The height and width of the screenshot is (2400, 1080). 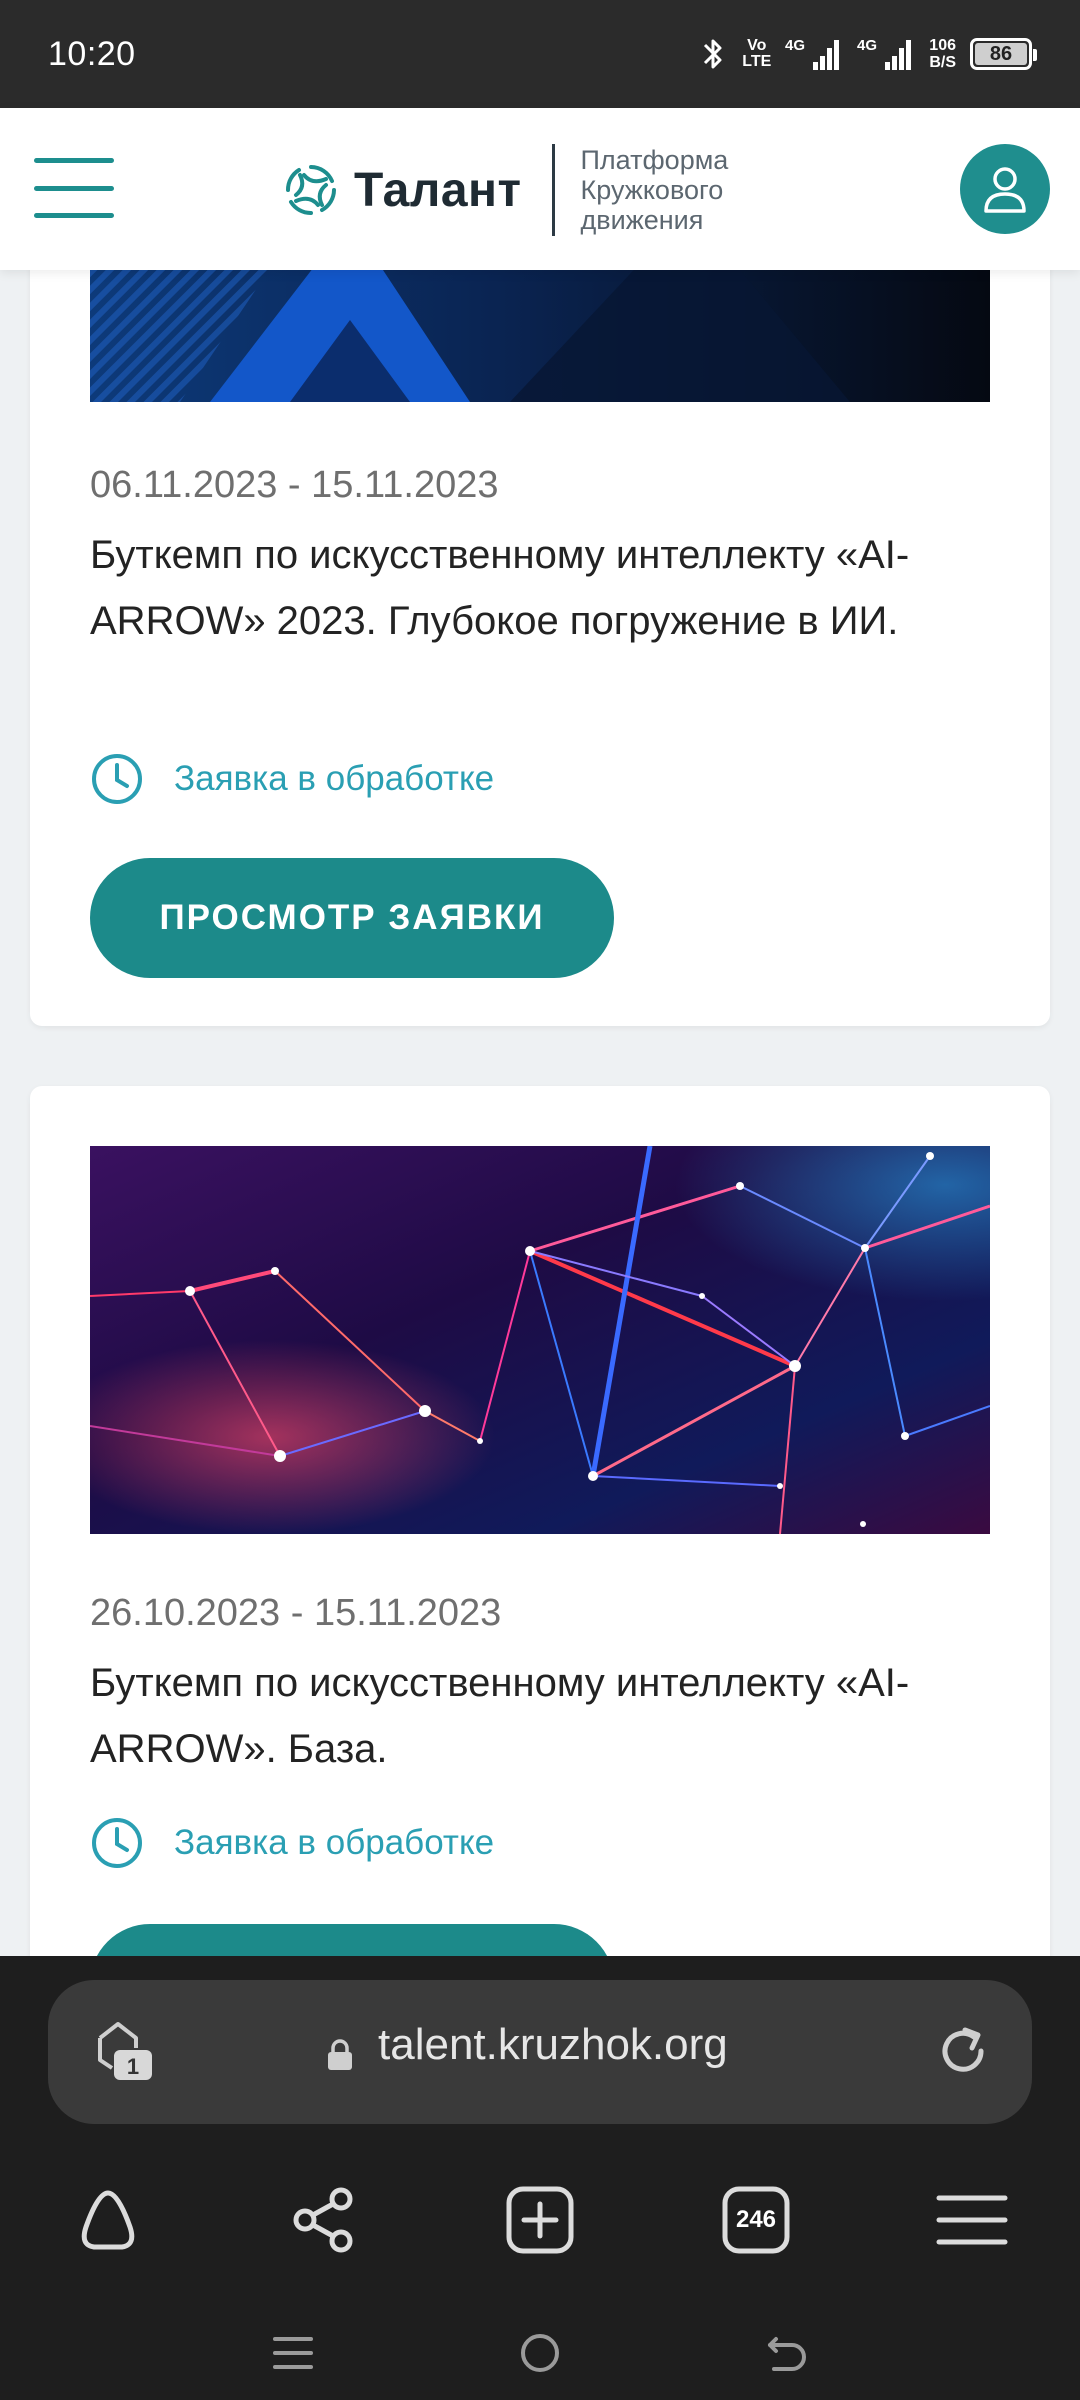 What do you see at coordinates (942, 54) in the screenshot?
I see `network-speed: 106 B/S` at bounding box center [942, 54].